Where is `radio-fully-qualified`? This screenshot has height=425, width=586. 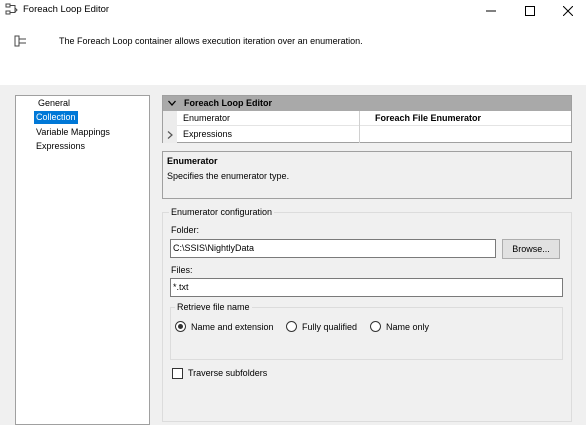
radio-fully-qualified is located at coordinates (291, 326).